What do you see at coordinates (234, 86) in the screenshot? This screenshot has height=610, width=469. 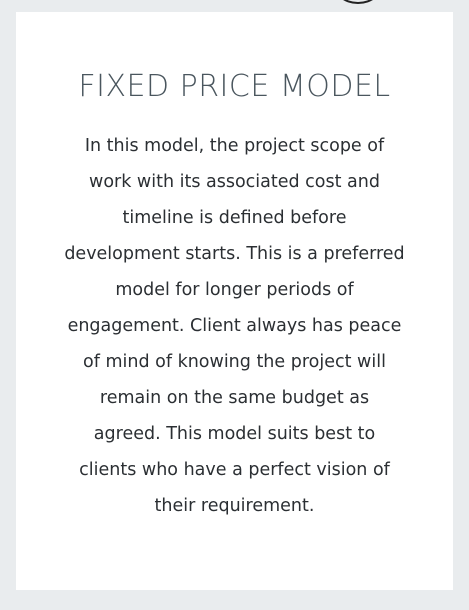 I see `card-title: FIXED PRICE MODEL` at bounding box center [234, 86].